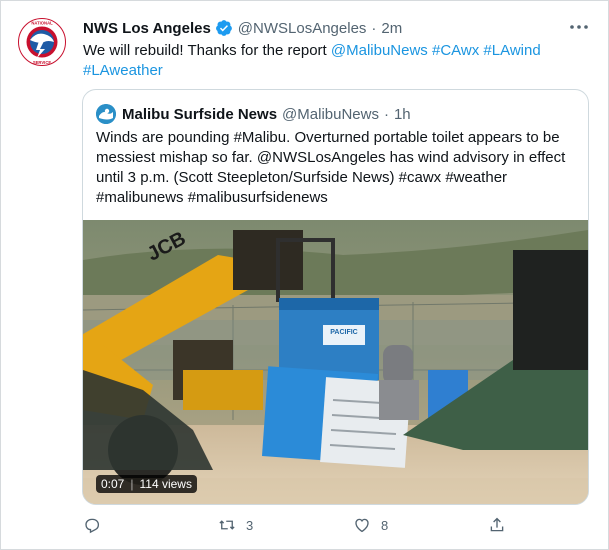 The width and height of the screenshot is (609, 550). I want to click on retweet-icon, so click(227, 525).